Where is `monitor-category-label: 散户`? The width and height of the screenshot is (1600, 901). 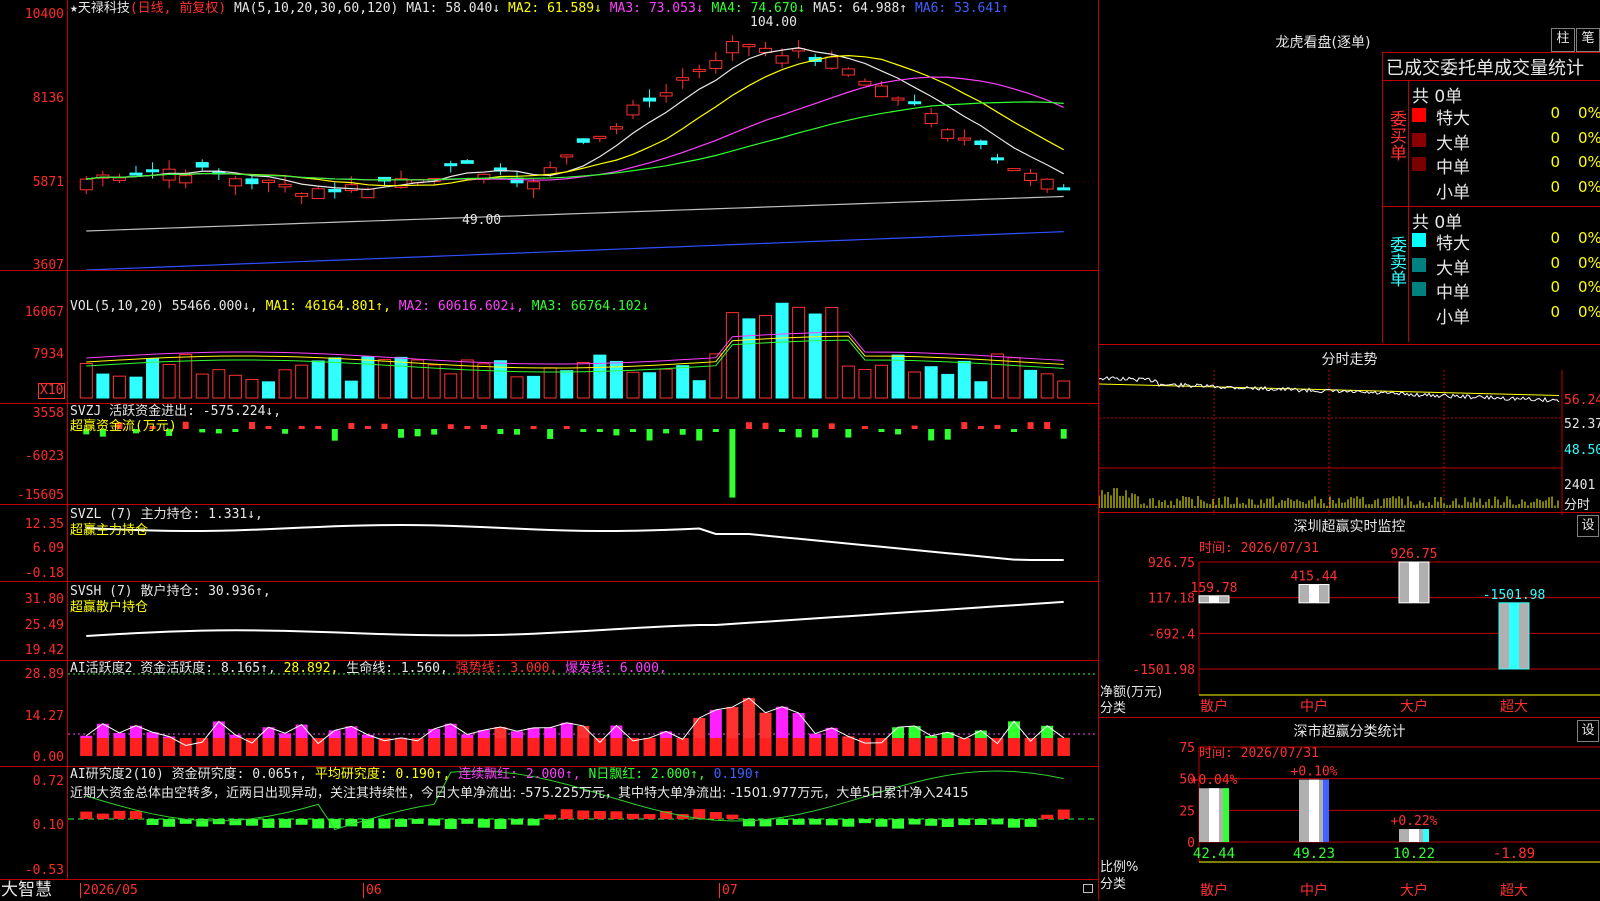
monitor-category-label: 散户 is located at coordinates (1214, 706).